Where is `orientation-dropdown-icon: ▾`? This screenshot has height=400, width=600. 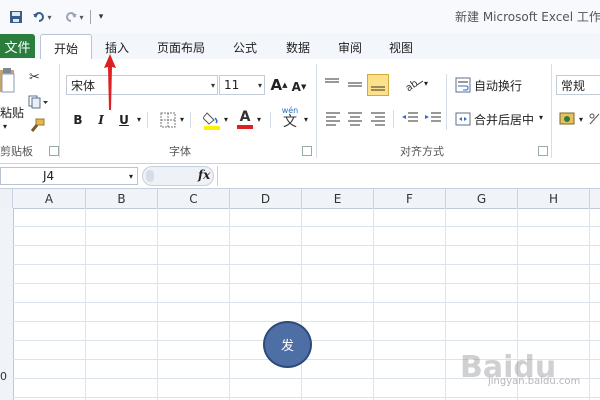
orientation-dropdown-icon: ▾ is located at coordinates (426, 83).